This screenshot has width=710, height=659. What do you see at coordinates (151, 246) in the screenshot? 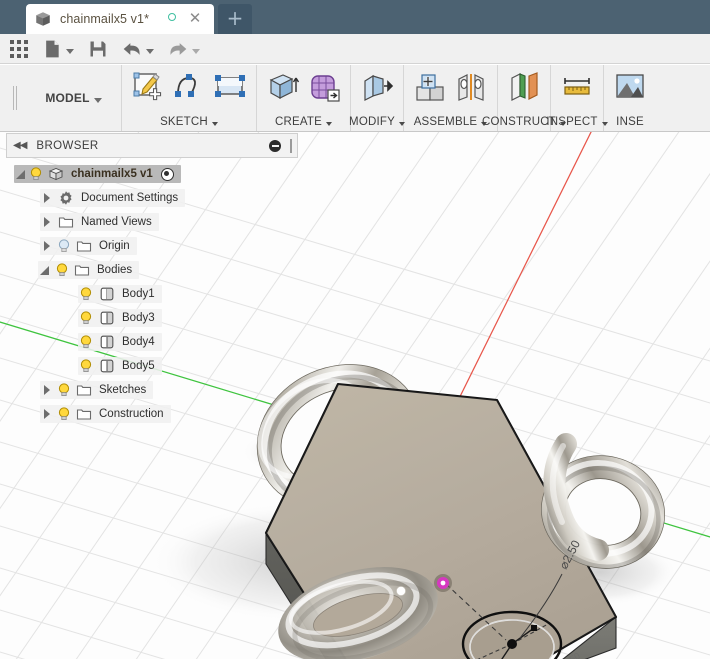
I see `tree-node-origin: Origin` at bounding box center [151, 246].